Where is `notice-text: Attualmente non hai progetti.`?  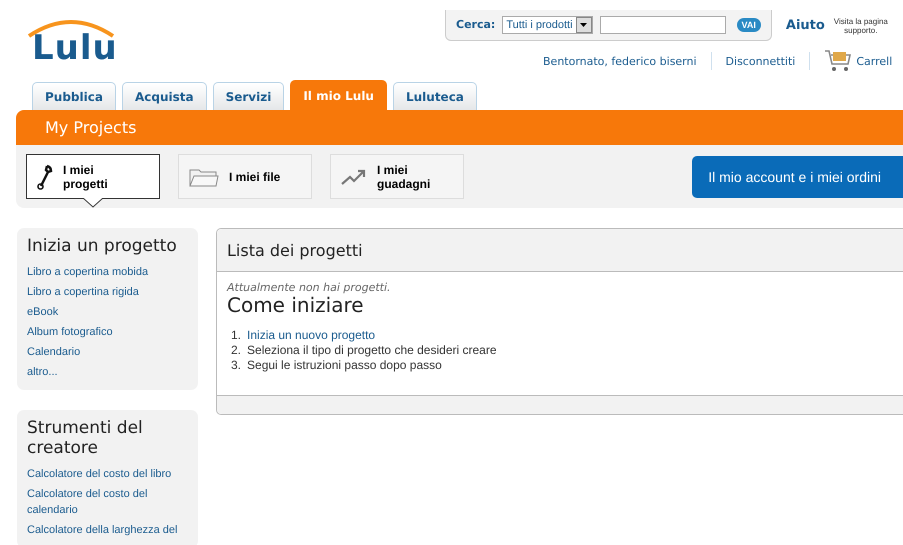 notice-text: Attualmente non hai progetti. is located at coordinates (309, 287).